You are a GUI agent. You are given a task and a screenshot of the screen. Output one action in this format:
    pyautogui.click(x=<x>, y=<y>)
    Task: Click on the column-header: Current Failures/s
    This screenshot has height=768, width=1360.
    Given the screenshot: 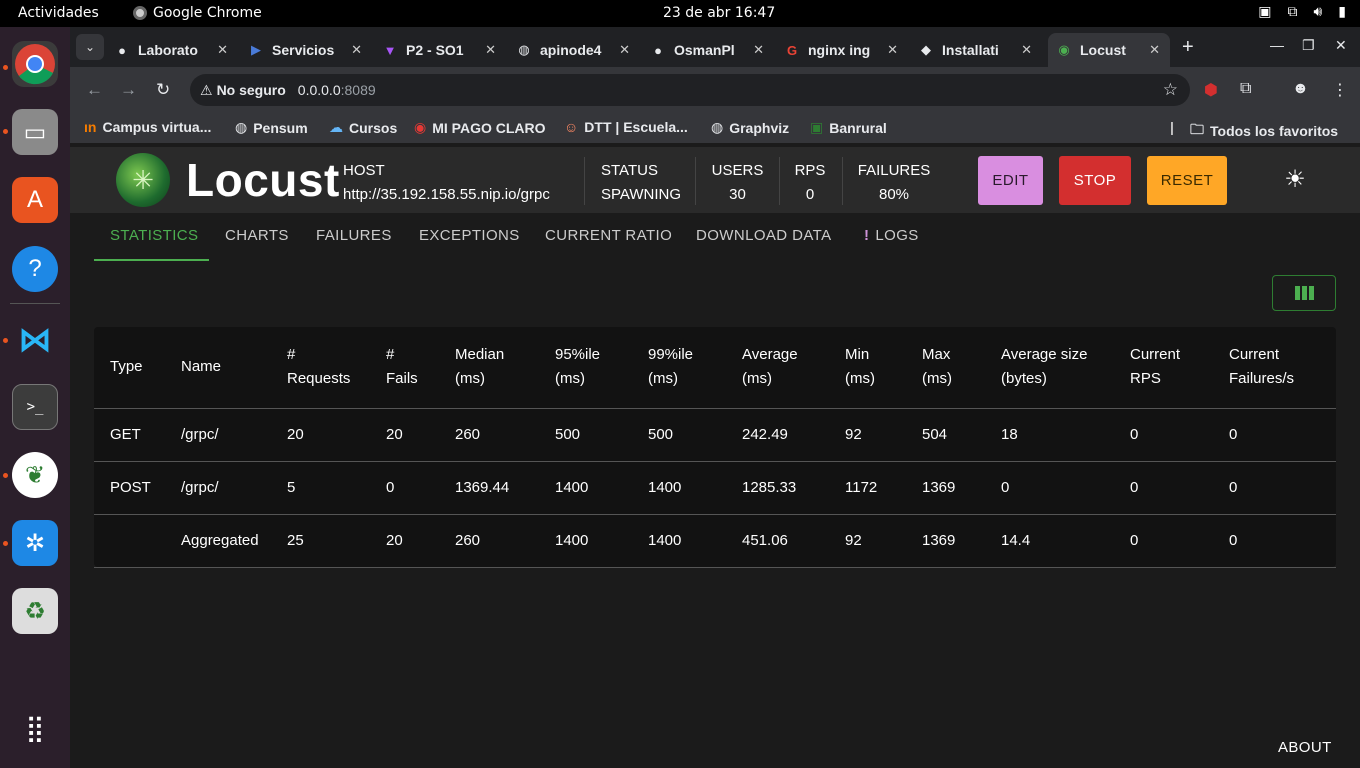 What is the action you would take?
    pyautogui.click(x=1274, y=368)
    